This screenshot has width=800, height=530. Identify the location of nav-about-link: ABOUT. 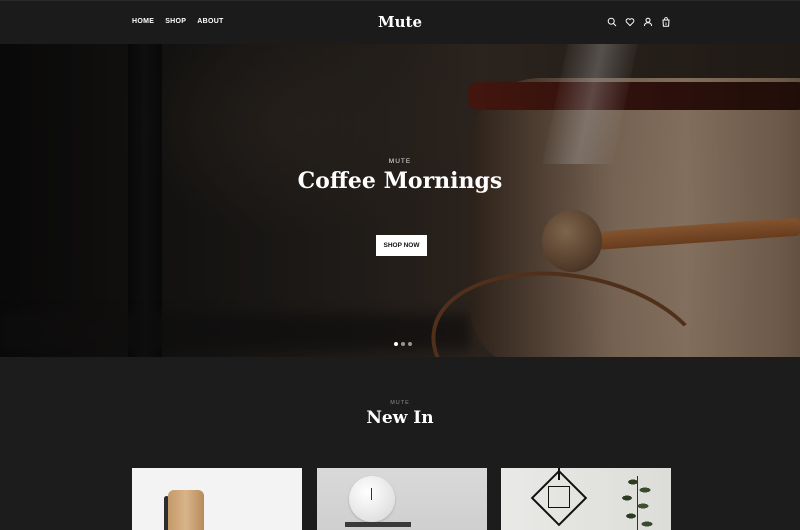
(210, 21).